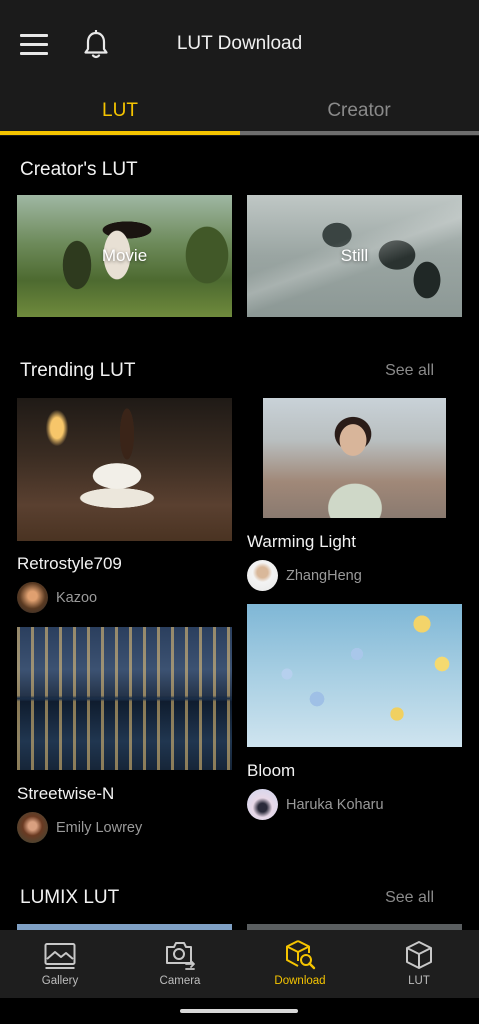 This screenshot has height=1024, width=479. Describe the element at coordinates (324, 576) in the screenshot. I see `lut-author: ZhangHeng` at that location.